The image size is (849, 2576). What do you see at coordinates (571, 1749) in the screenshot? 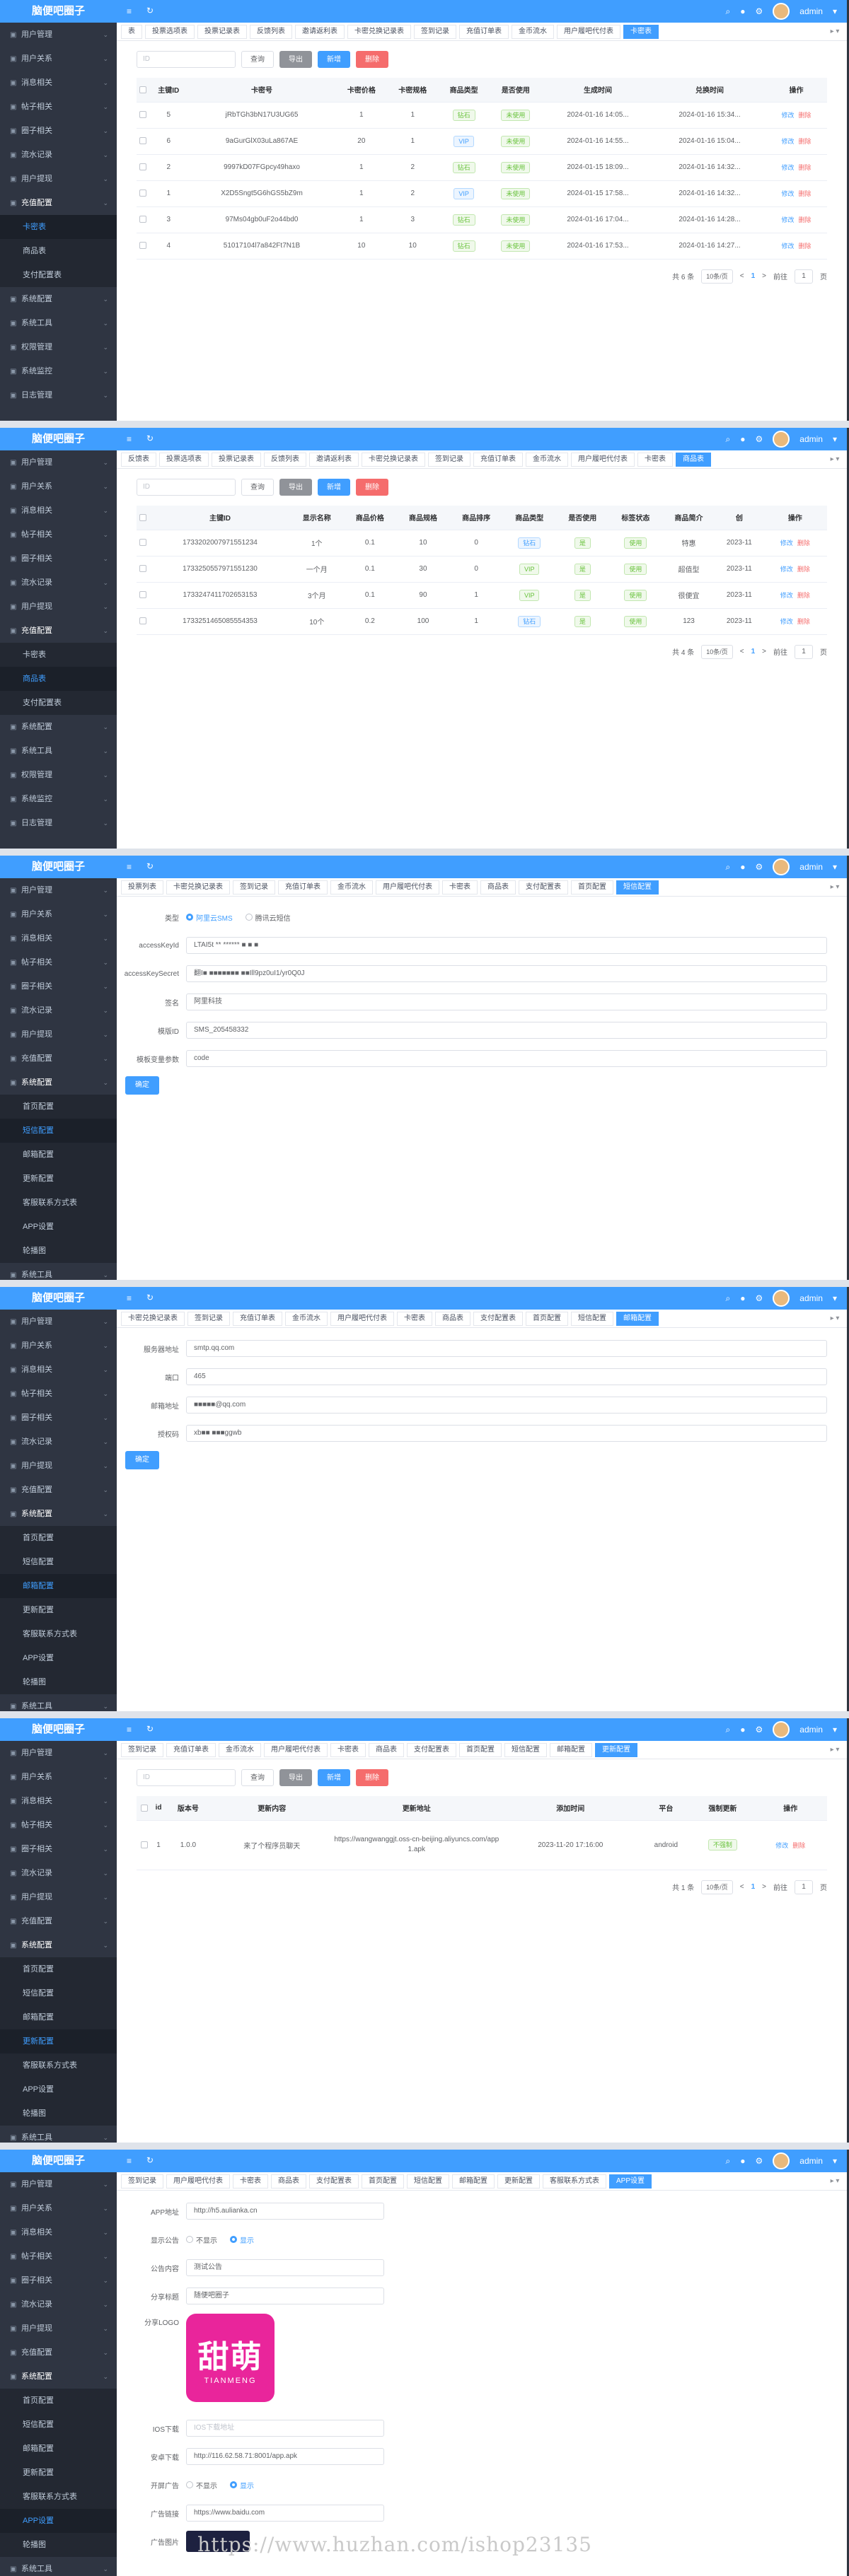
I see `tab-item: 邮箱配置` at bounding box center [571, 1749].